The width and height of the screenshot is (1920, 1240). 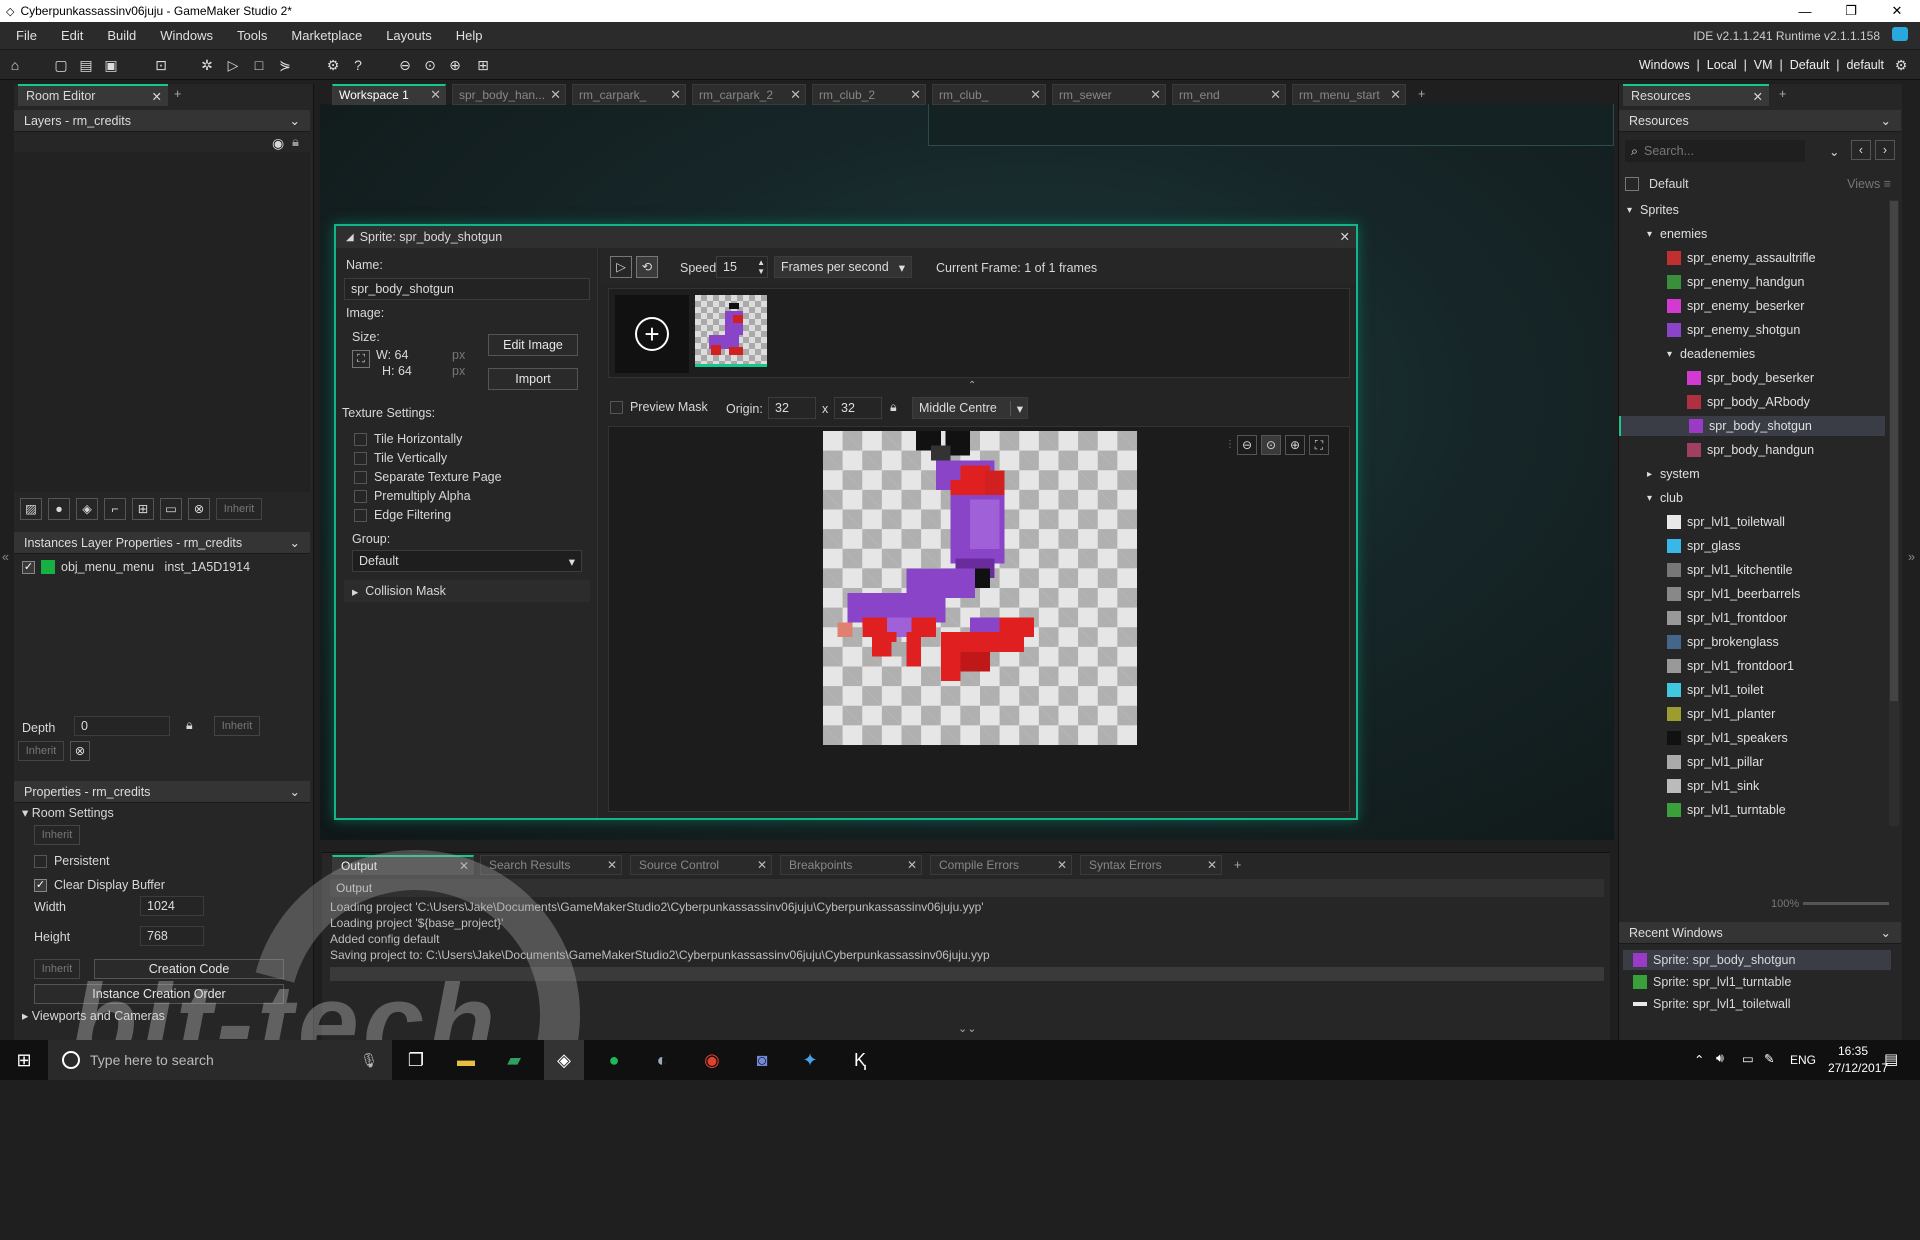 What do you see at coordinates (616, 407) in the screenshot?
I see `preview-mask-checkbox` at bounding box center [616, 407].